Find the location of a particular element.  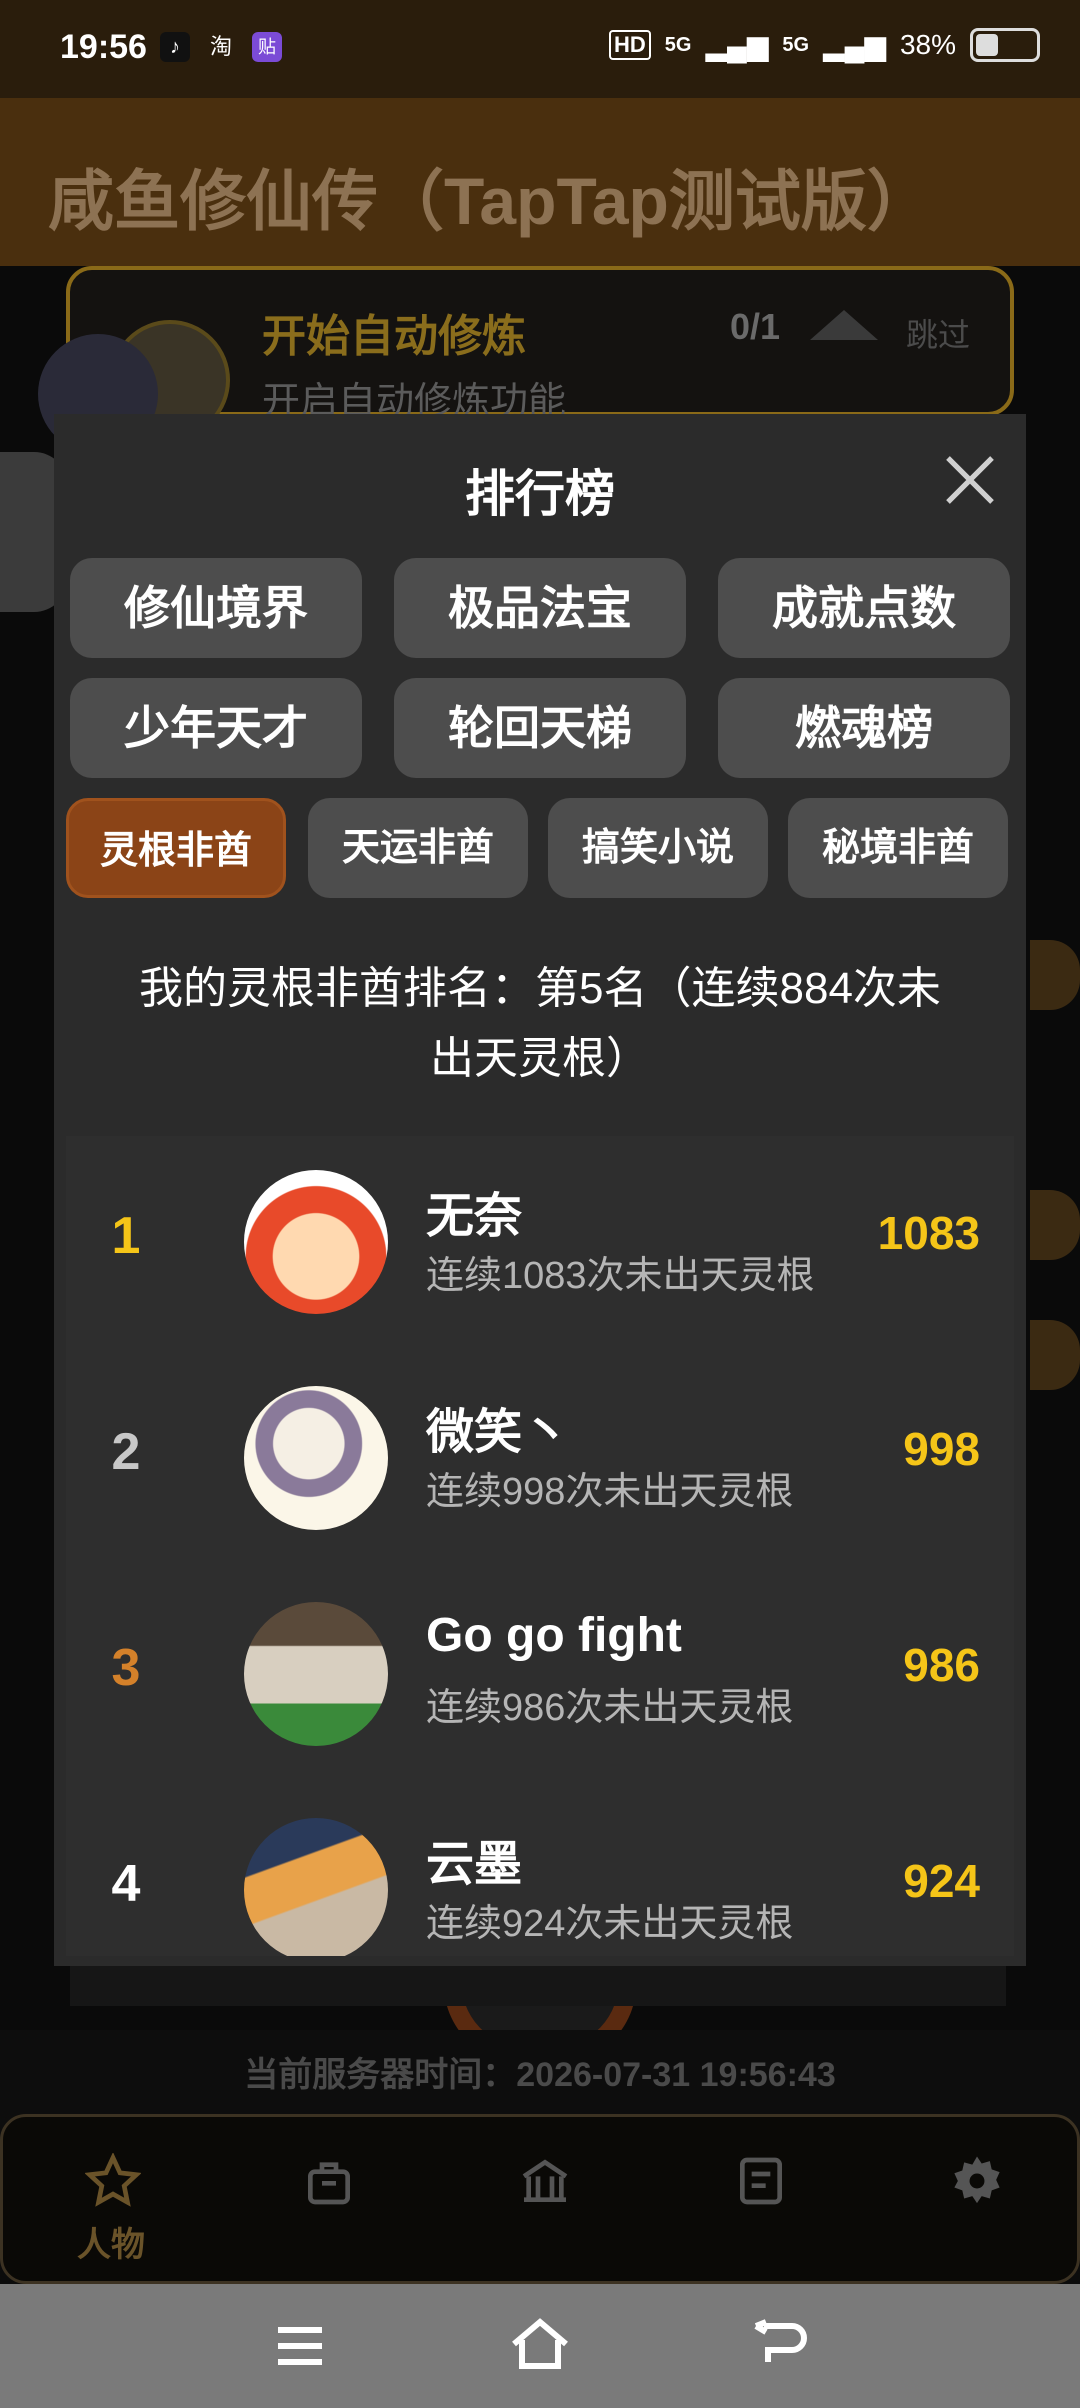

player-name: 云墨 is located at coordinates (474, 1864).